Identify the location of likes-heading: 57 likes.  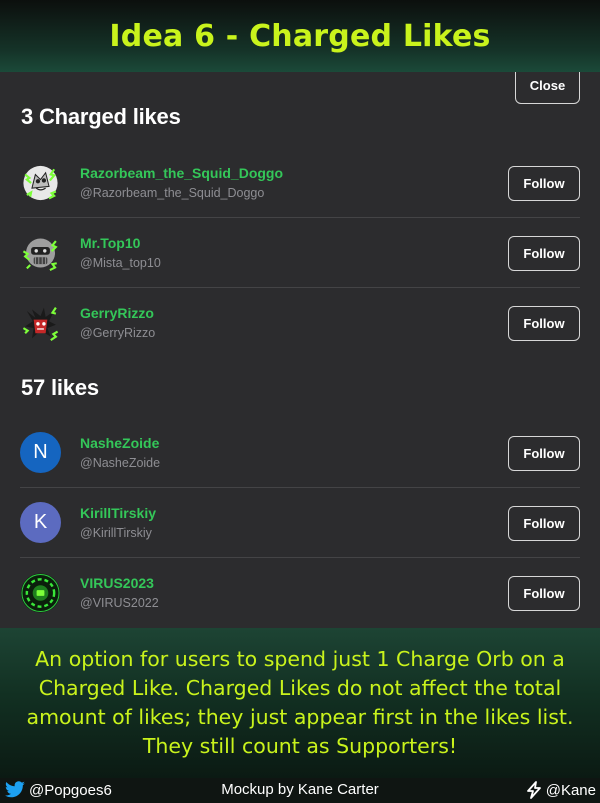
(60, 387).